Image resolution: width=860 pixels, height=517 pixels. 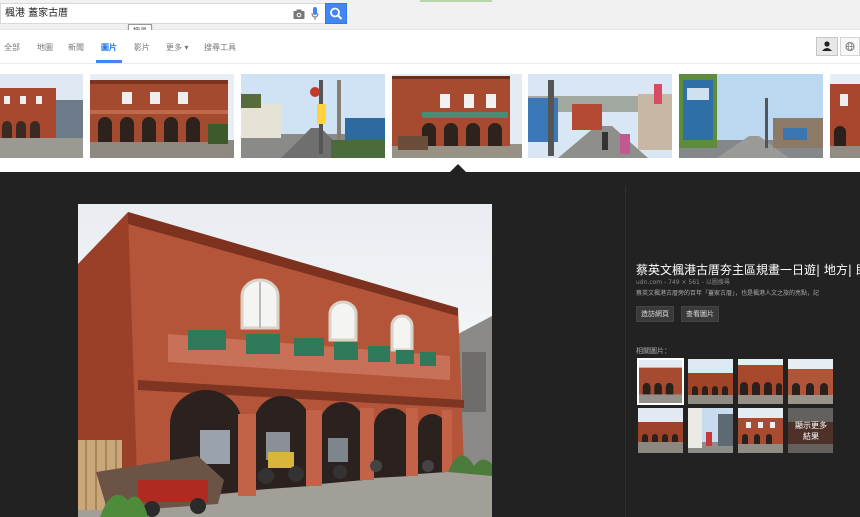 I want to click on show-more-results-button: 顯示更多結果, so click(x=810, y=430).